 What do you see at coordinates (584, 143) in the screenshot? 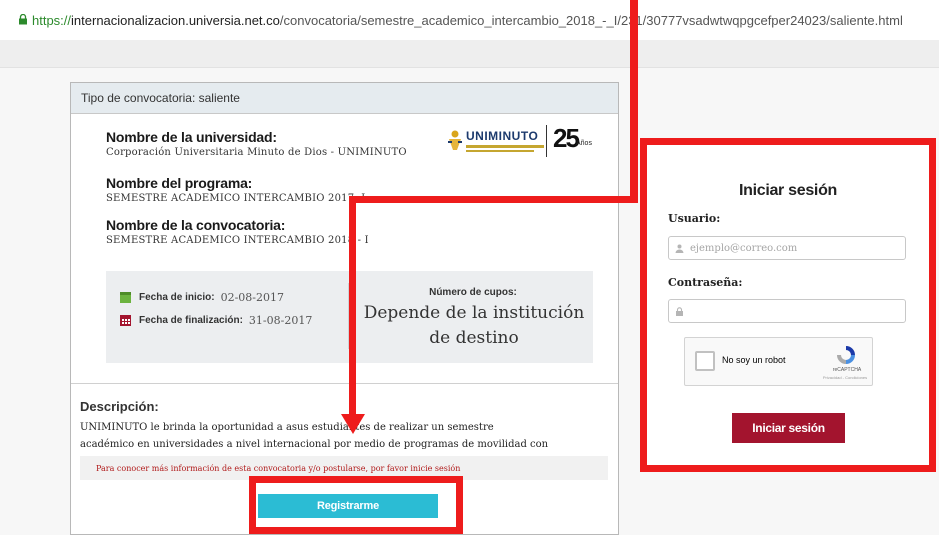
I see `logo-years-sub: Años` at bounding box center [584, 143].